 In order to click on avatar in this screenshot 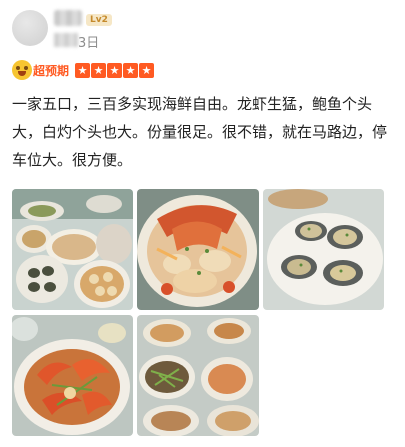, I will do `click(30, 28)`.